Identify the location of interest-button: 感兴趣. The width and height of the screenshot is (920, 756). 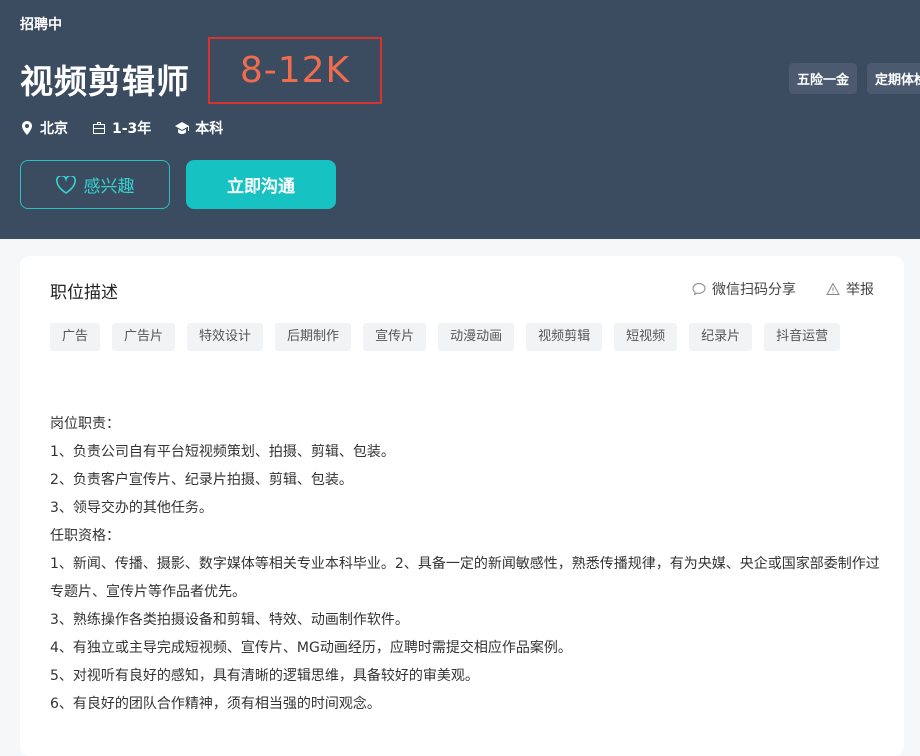
(95, 184).